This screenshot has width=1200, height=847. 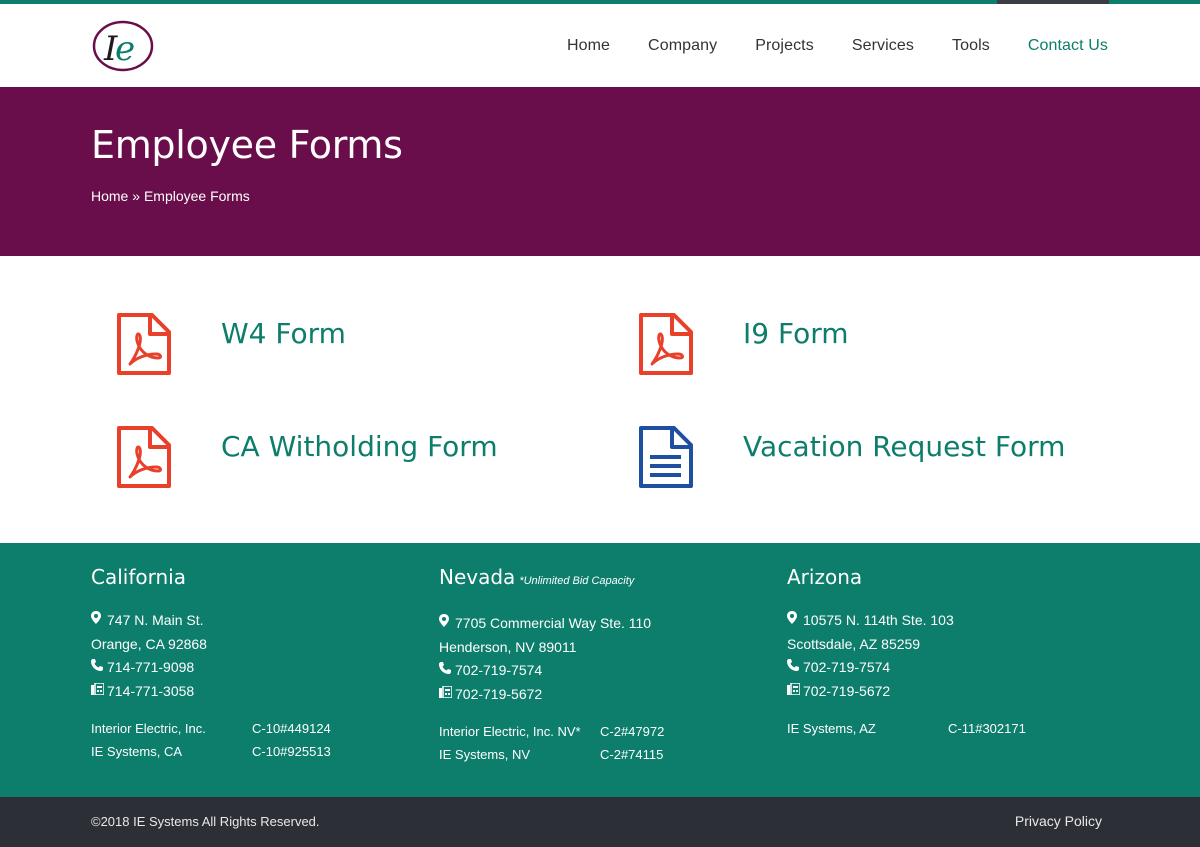 What do you see at coordinates (485, 754) in the screenshot?
I see `license-name: IE Systems, NV` at bounding box center [485, 754].